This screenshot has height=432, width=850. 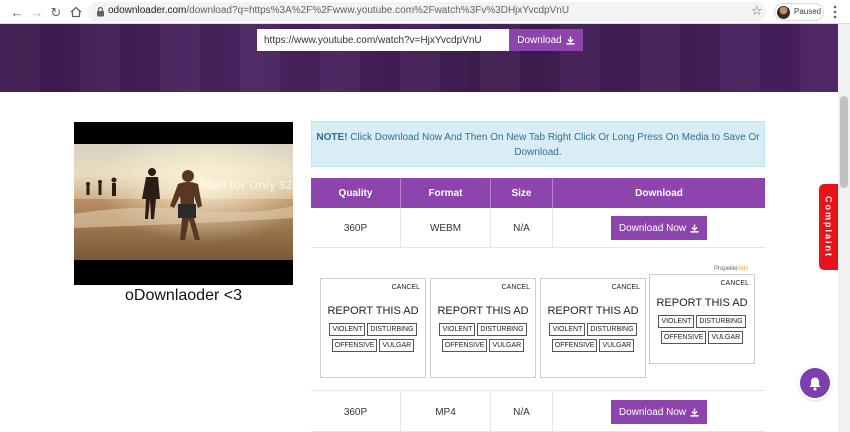 What do you see at coordinates (183, 295) in the screenshot?
I see `video-title: oDownlaoder <3` at bounding box center [183, 295].